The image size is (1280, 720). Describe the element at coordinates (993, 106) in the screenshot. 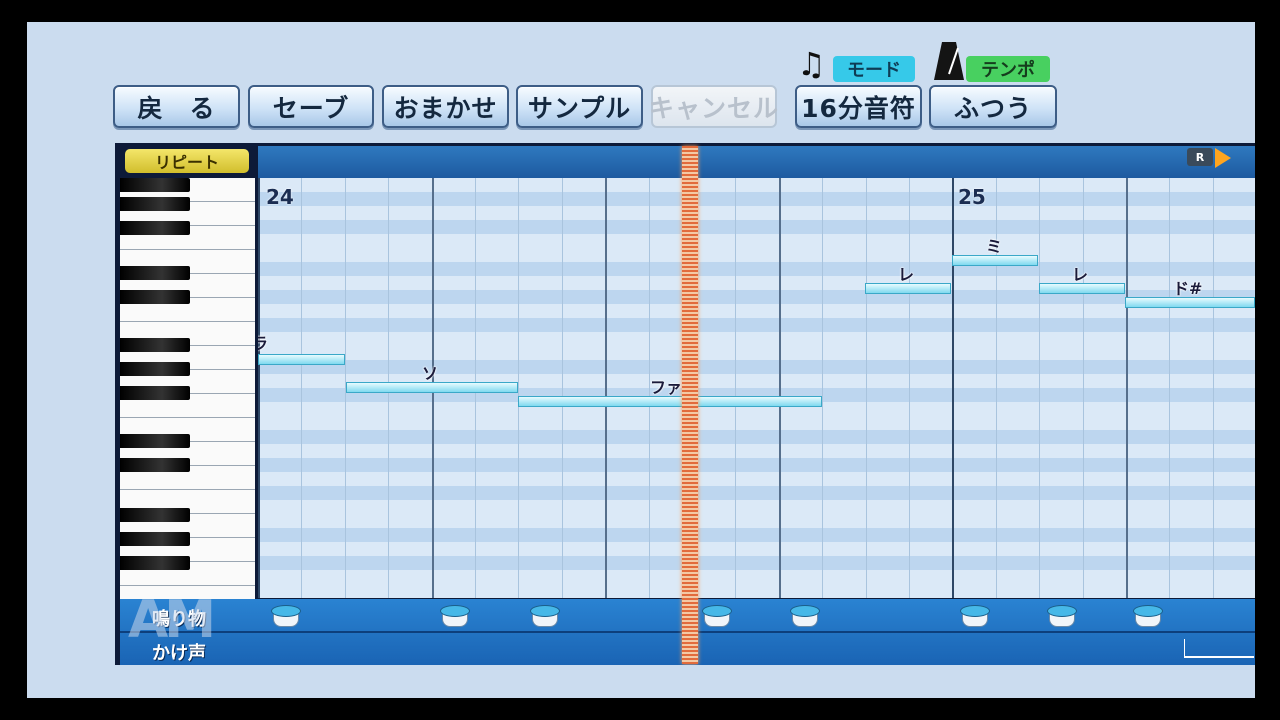

I see `tempo-button: ふつう` at that location.